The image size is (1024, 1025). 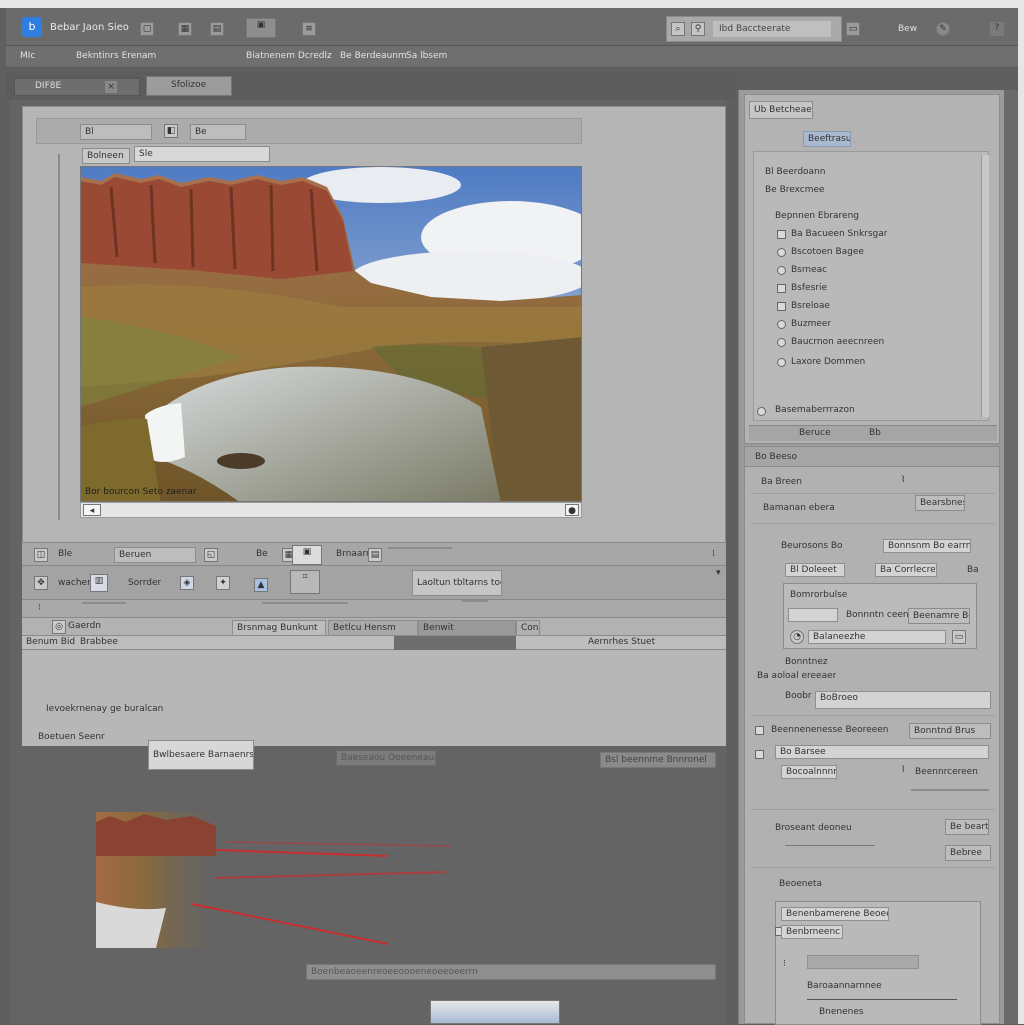 I want to click on tool-row-icon-6: ⌗, so click(x=305, y=582).